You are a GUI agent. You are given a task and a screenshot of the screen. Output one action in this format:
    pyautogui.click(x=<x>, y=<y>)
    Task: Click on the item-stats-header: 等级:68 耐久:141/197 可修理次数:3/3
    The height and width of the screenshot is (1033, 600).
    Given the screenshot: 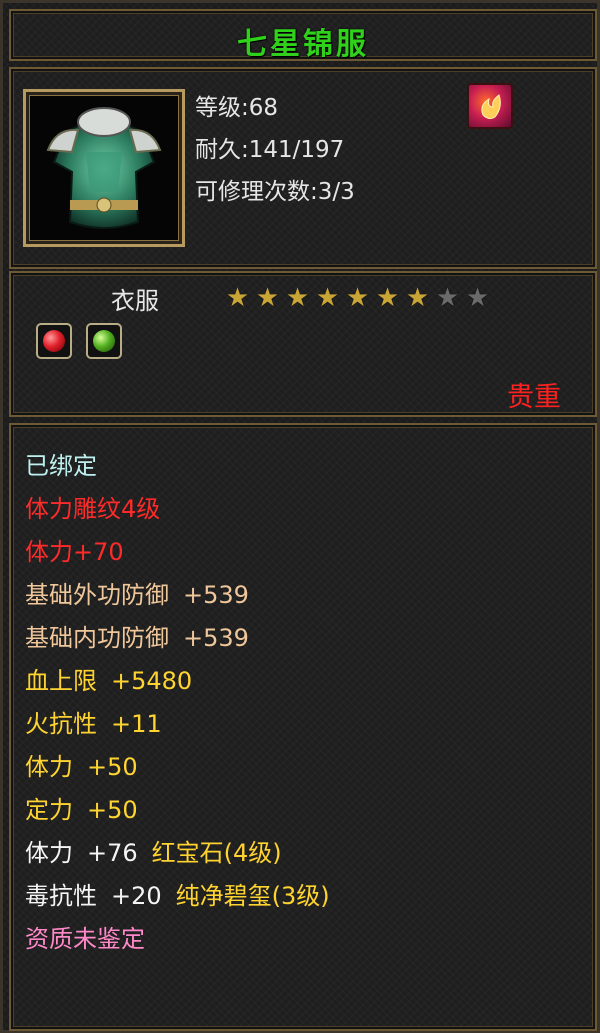 What is the action you would take?
    pyautogui.click(x=275, y=150)
    